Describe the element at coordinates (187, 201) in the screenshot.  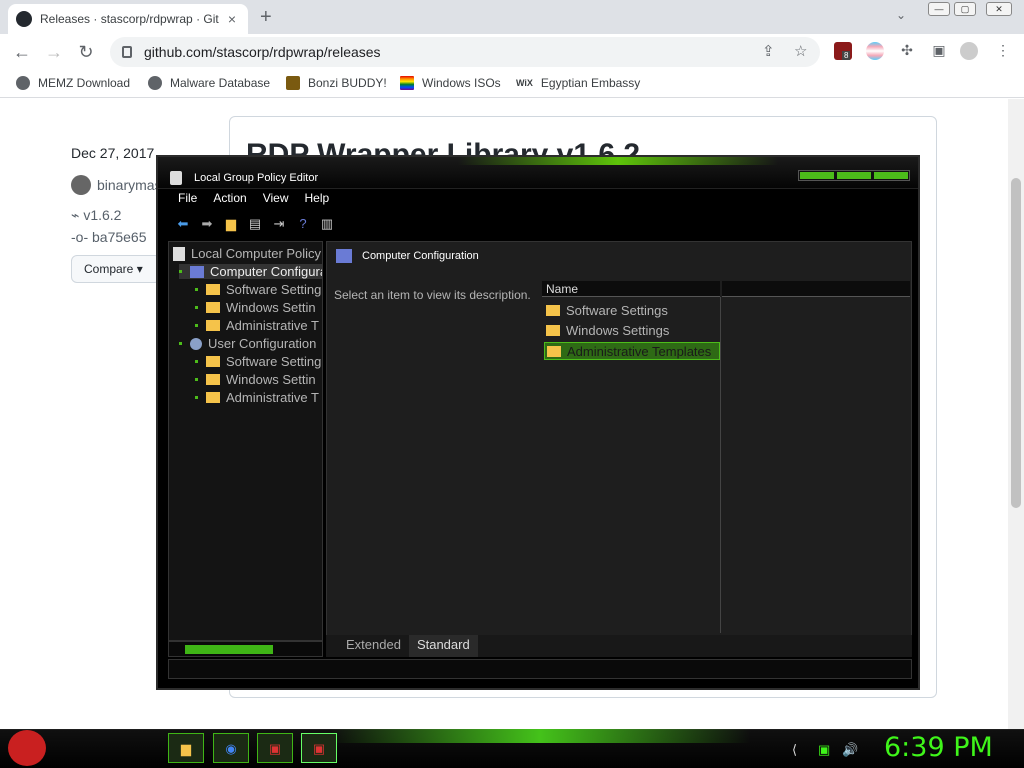
I see `menu-file: File` at that location.